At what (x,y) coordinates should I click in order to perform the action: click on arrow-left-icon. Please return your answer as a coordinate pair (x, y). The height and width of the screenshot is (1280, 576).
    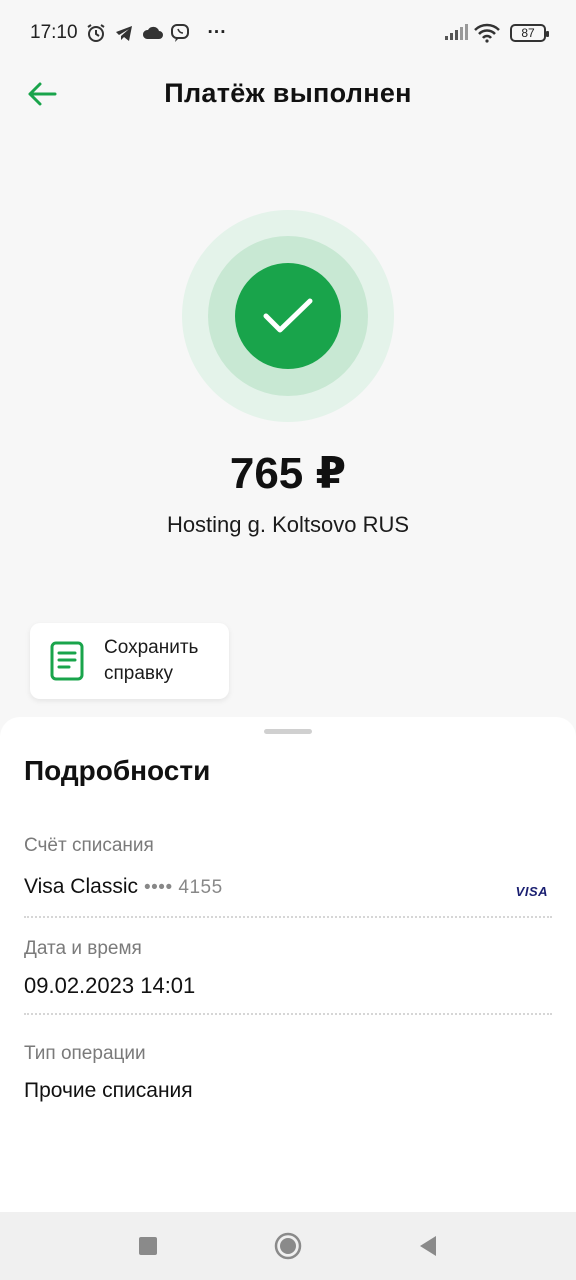
    Looking at the image, I should click on (42, 94).